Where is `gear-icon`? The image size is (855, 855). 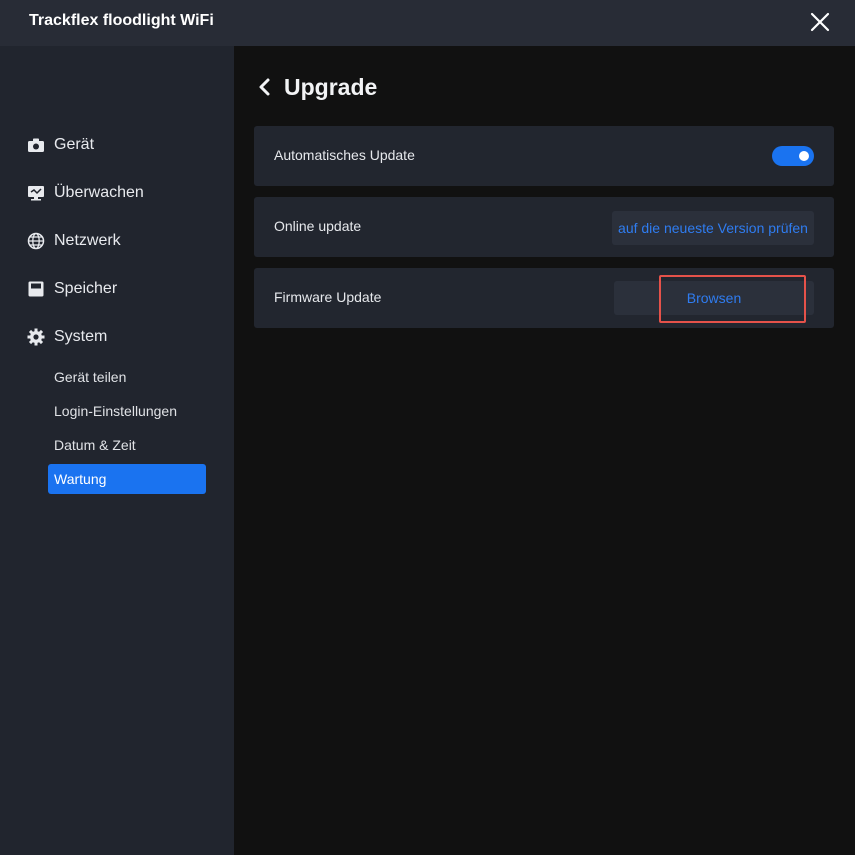 gear-icon is located at coordinates (36, 337).